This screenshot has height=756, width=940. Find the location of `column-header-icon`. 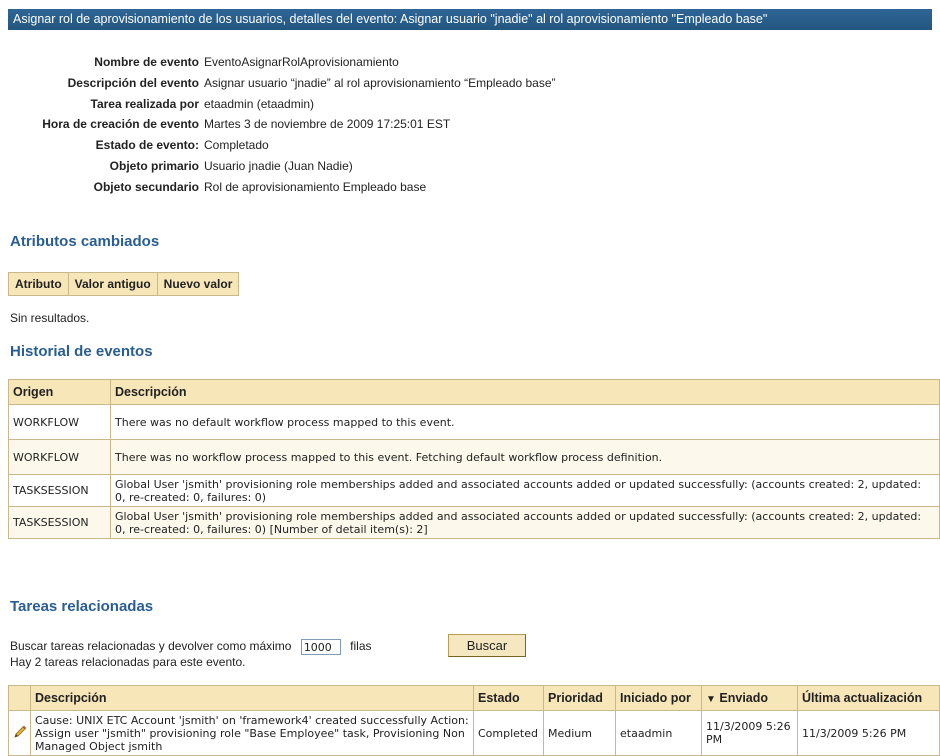

column-header-icon is located at coordinates (19, 698).